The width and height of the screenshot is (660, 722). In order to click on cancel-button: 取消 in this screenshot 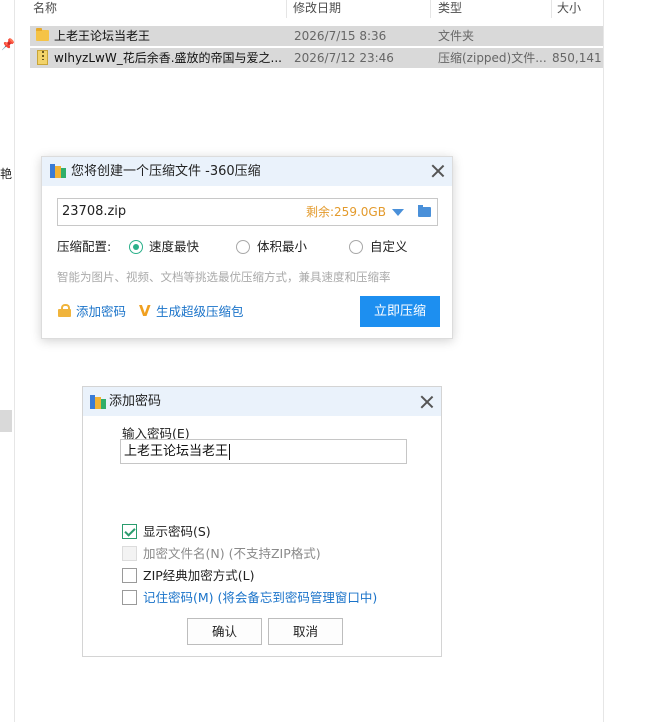, I will do `click(305, 631)`.